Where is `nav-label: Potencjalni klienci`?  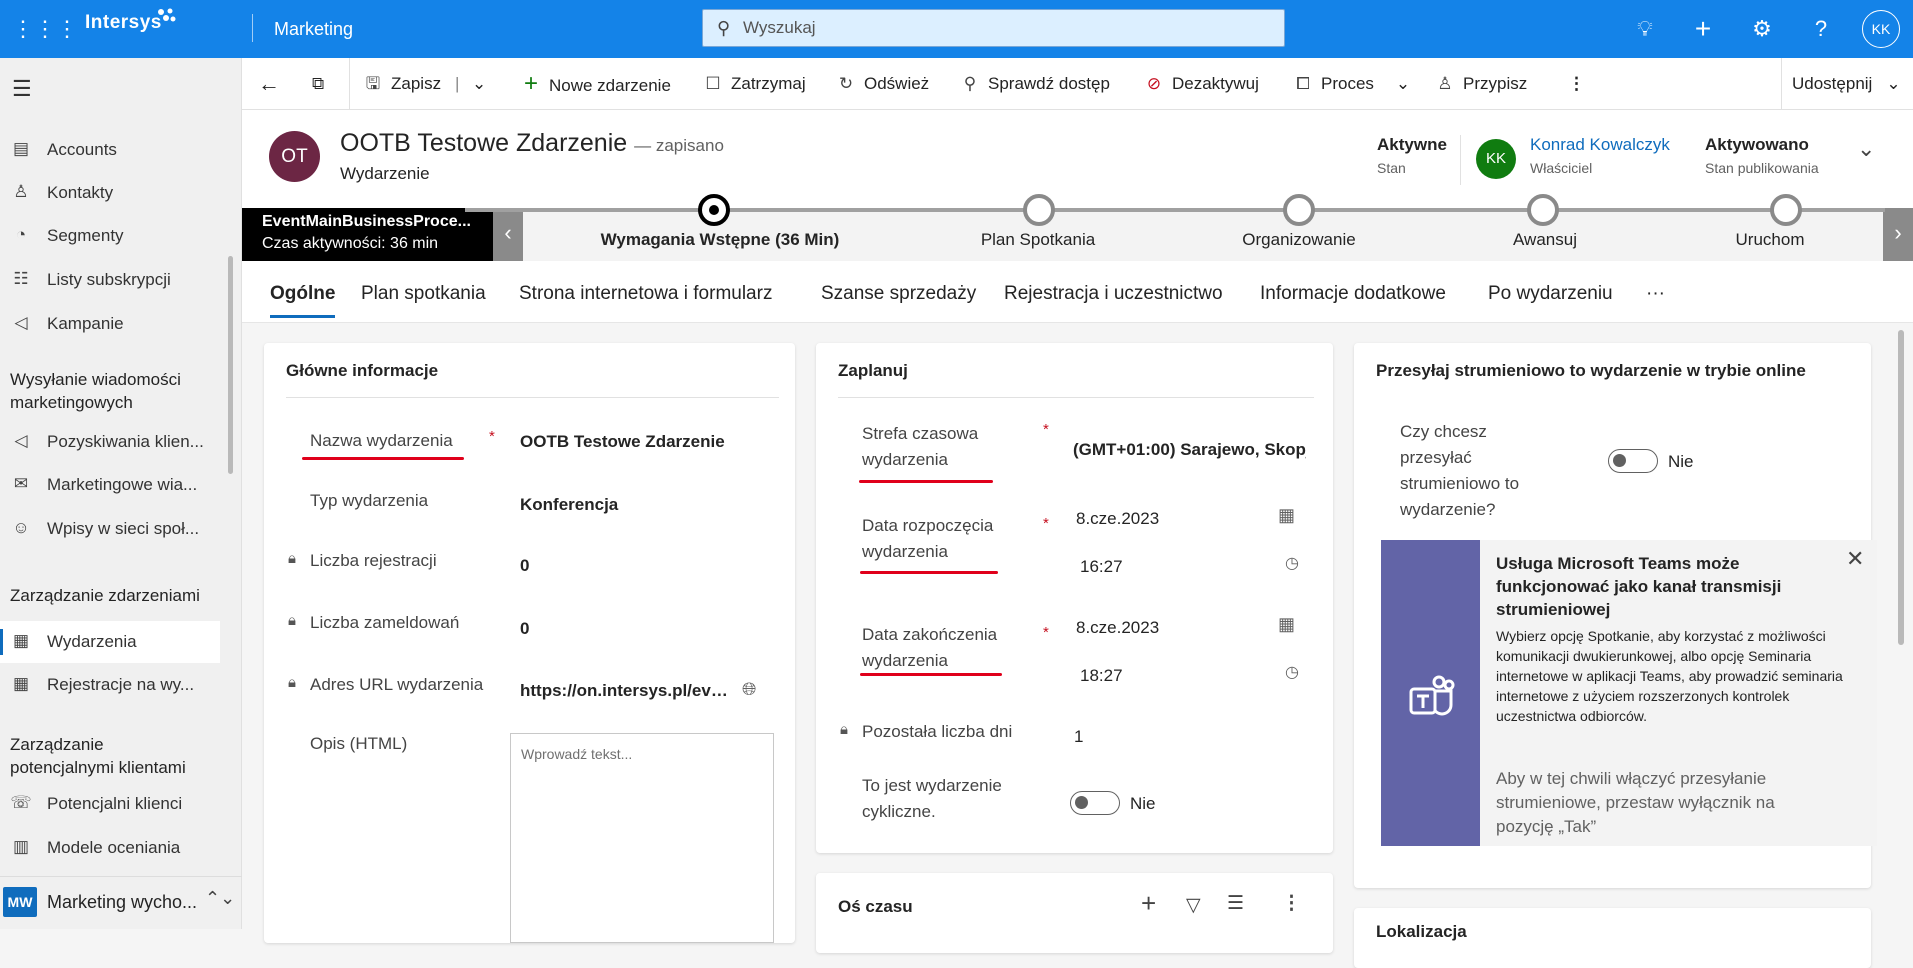
nav-label: Potencjalni klienci is located at coordinates (115, 803).